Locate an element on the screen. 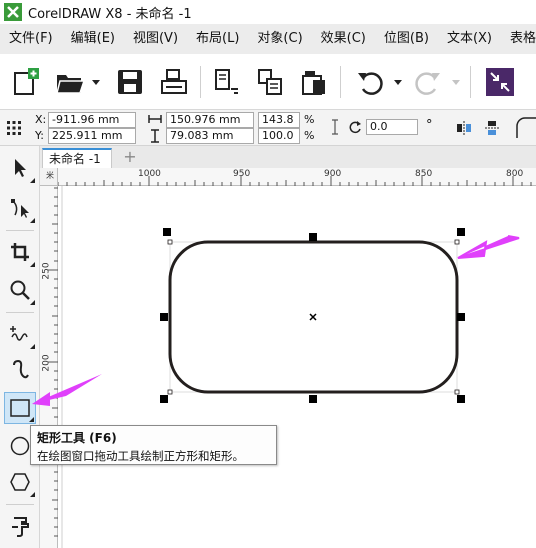  redo-icon is located at coordinates (428, 82).